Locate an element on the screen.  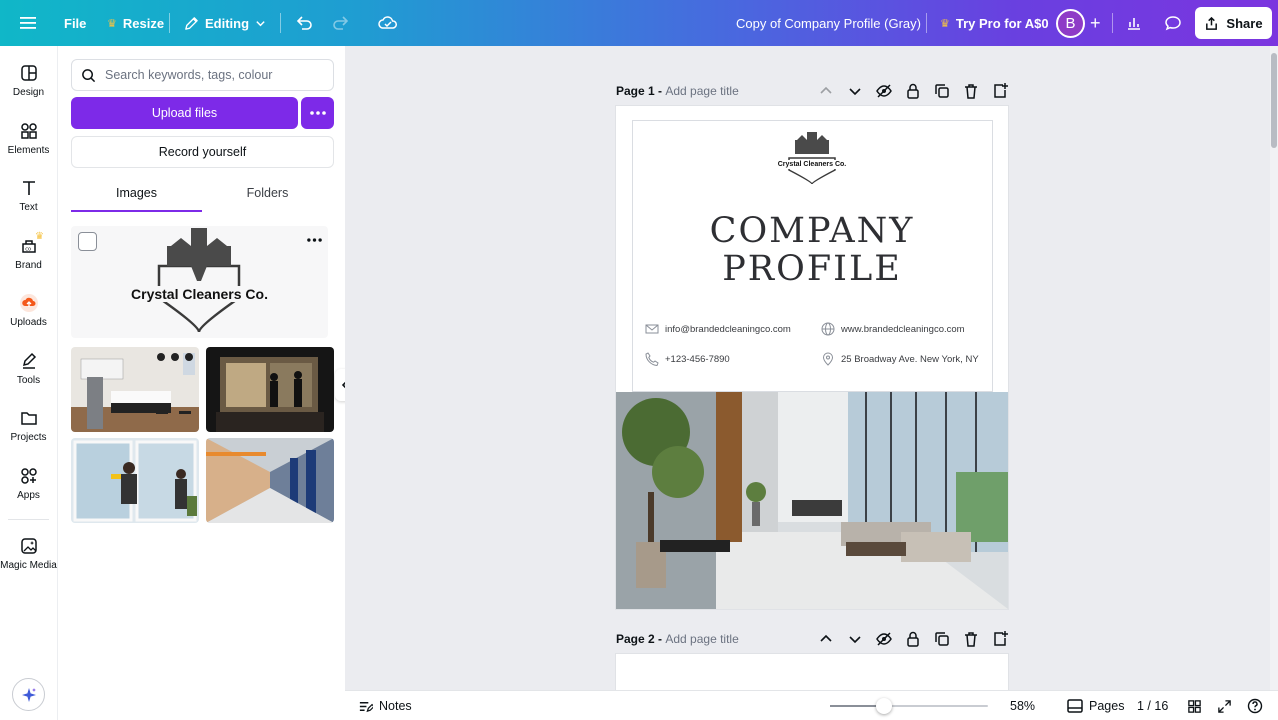
contact-phone: +123-456-7890 is located at coordinates (687, 359).